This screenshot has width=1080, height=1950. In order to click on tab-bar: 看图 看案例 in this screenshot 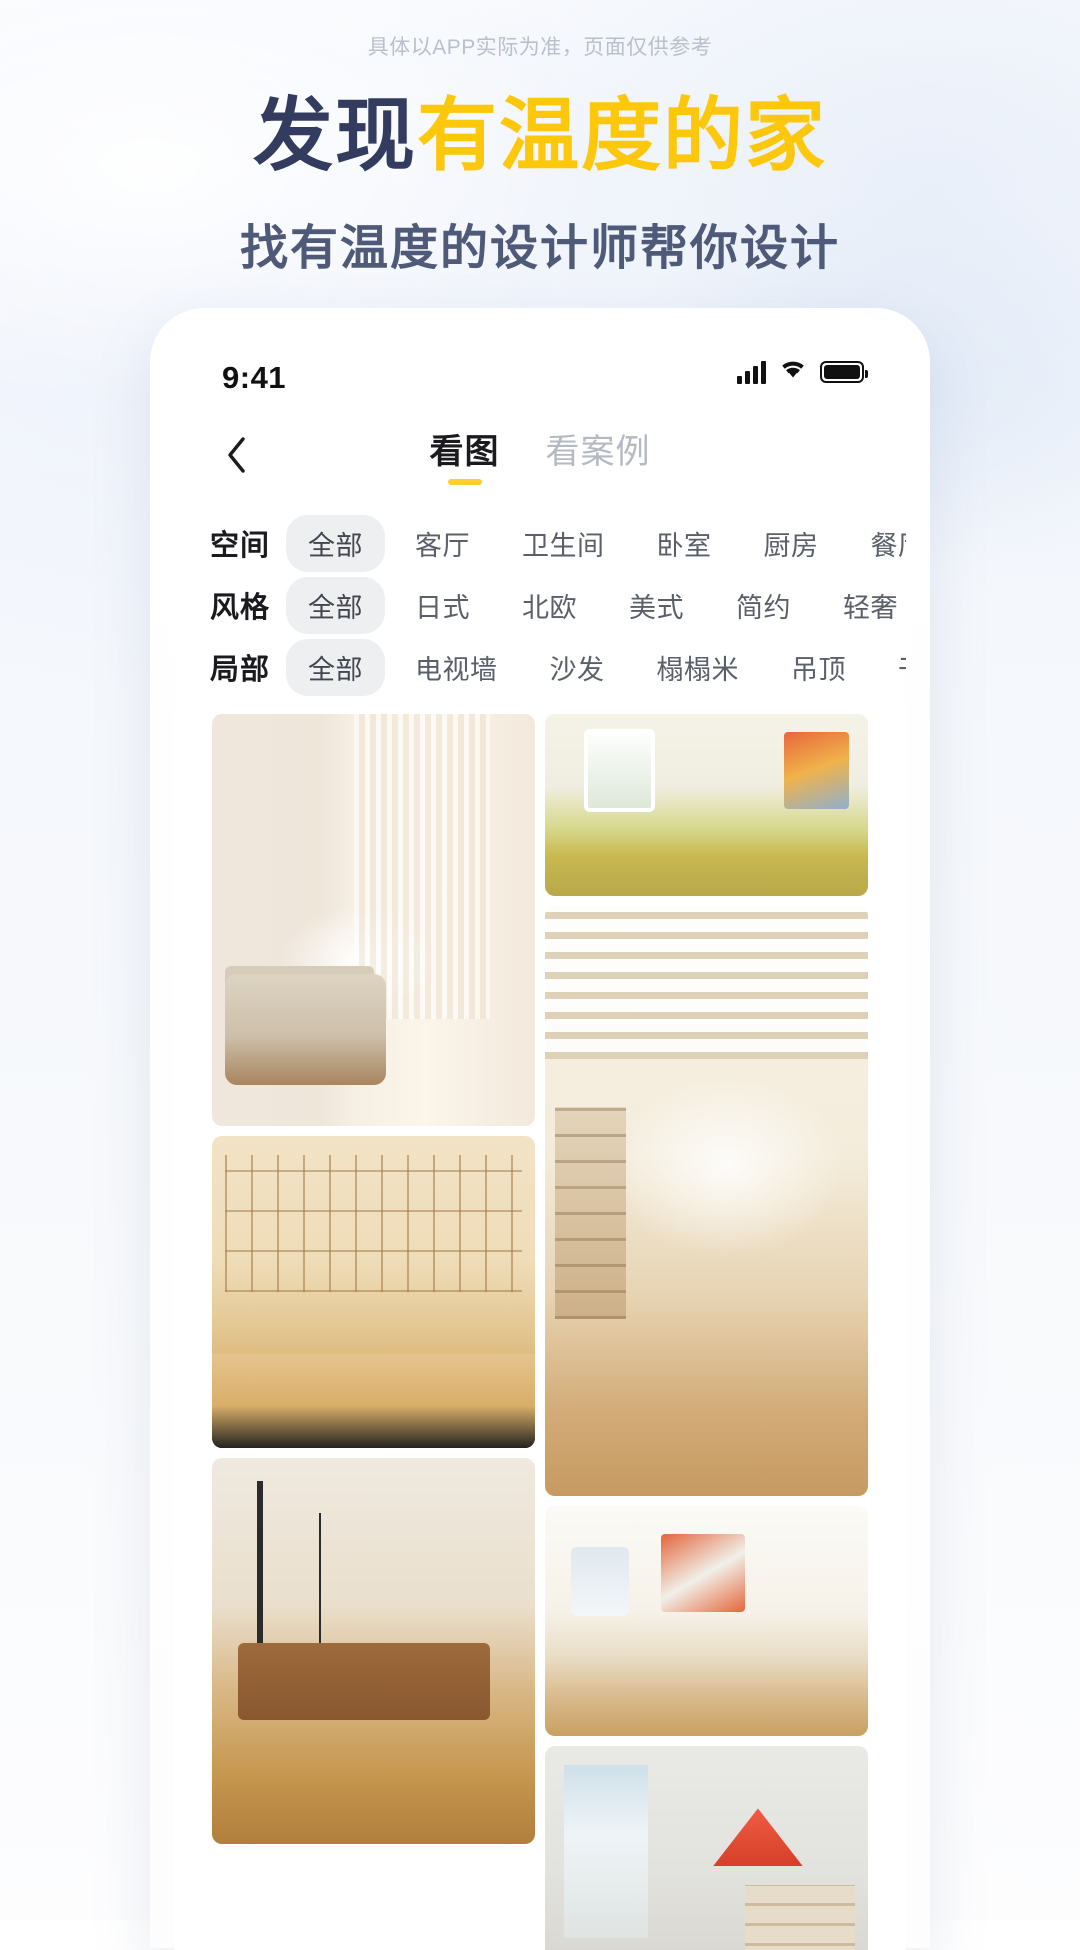, I will do `click(540, 455)`.